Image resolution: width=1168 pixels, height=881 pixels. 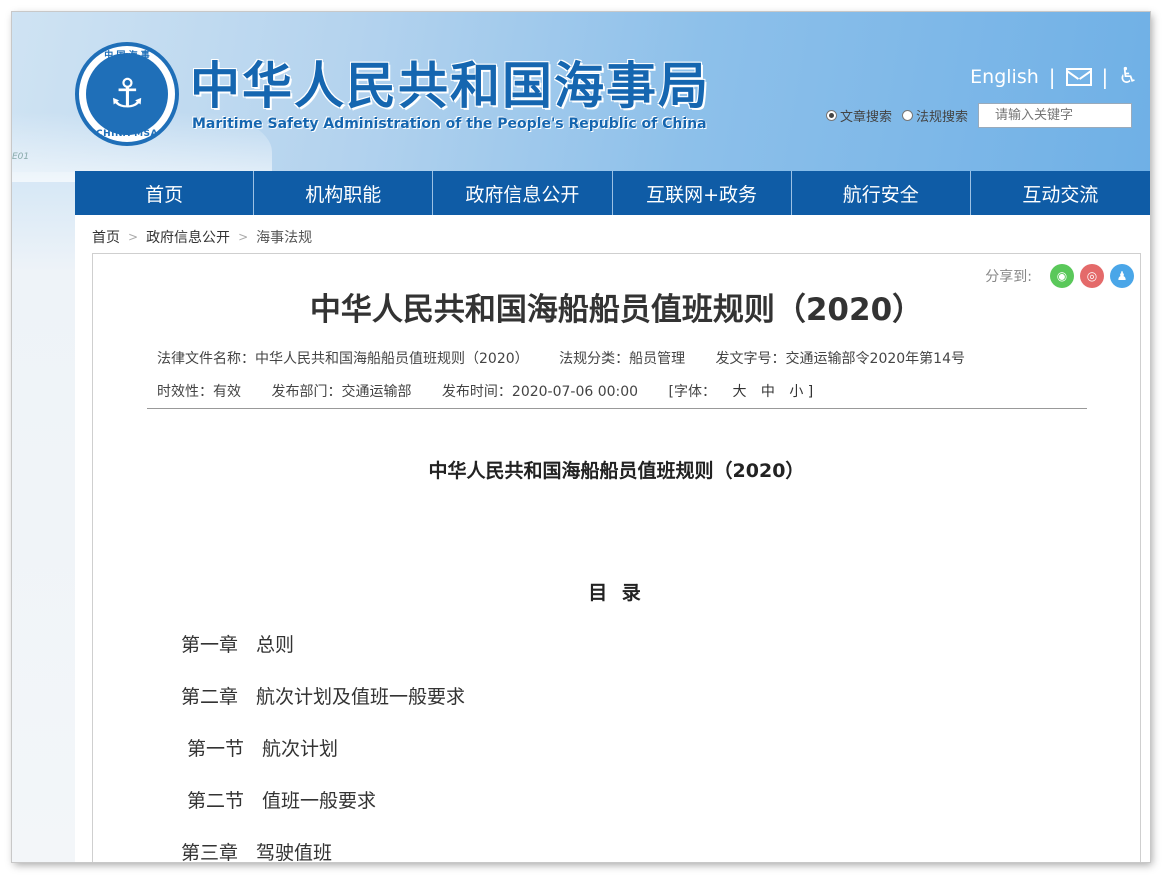 I want to click on article-title: 中华人民共和国海船船员值班规则（2020）, so click(x=616, y=310).